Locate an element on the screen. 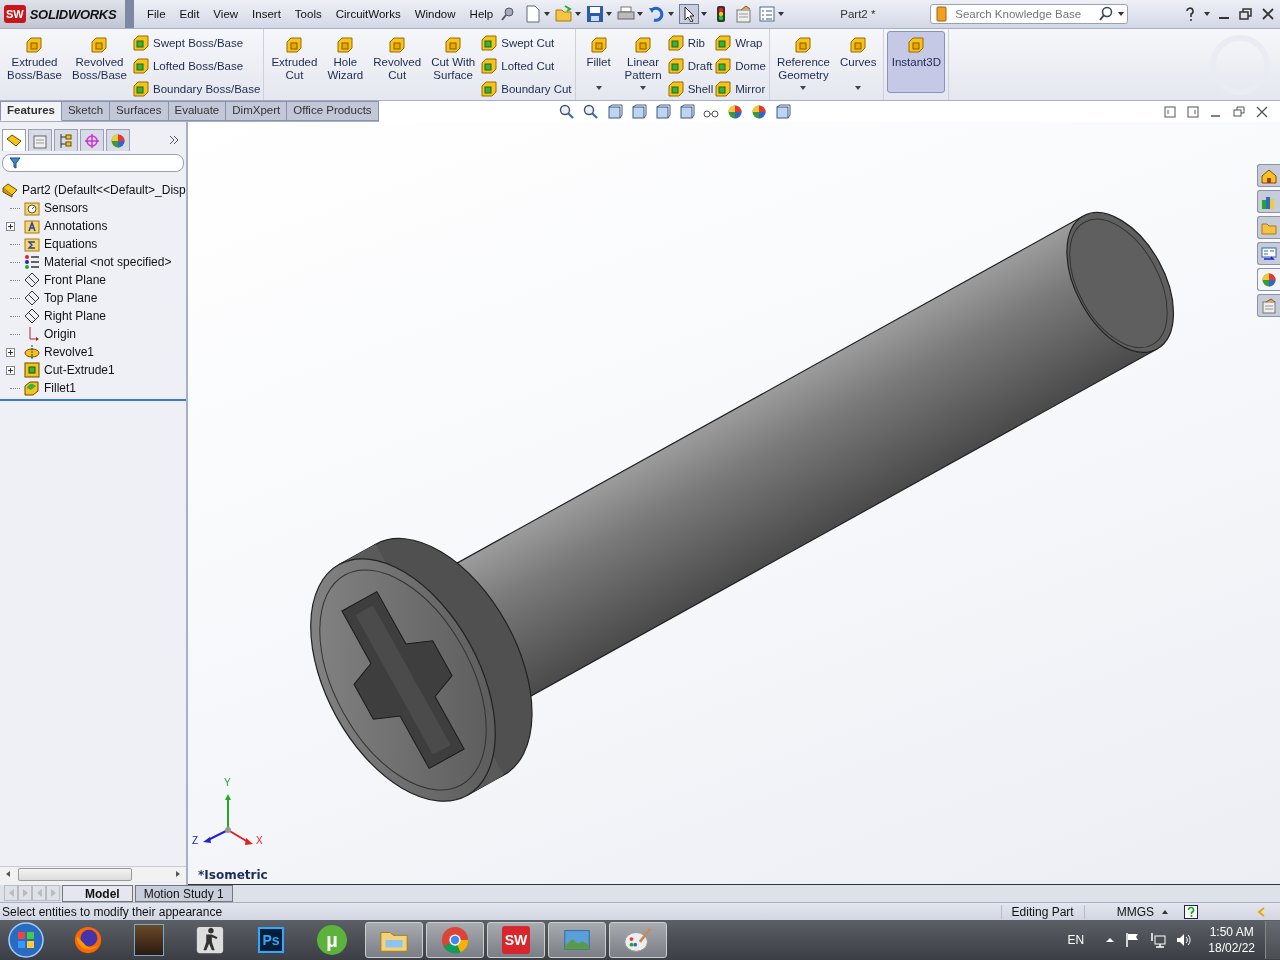 The height and width of the screenshot is (960, 1280). filter-field is located at coordinates (93, 163).